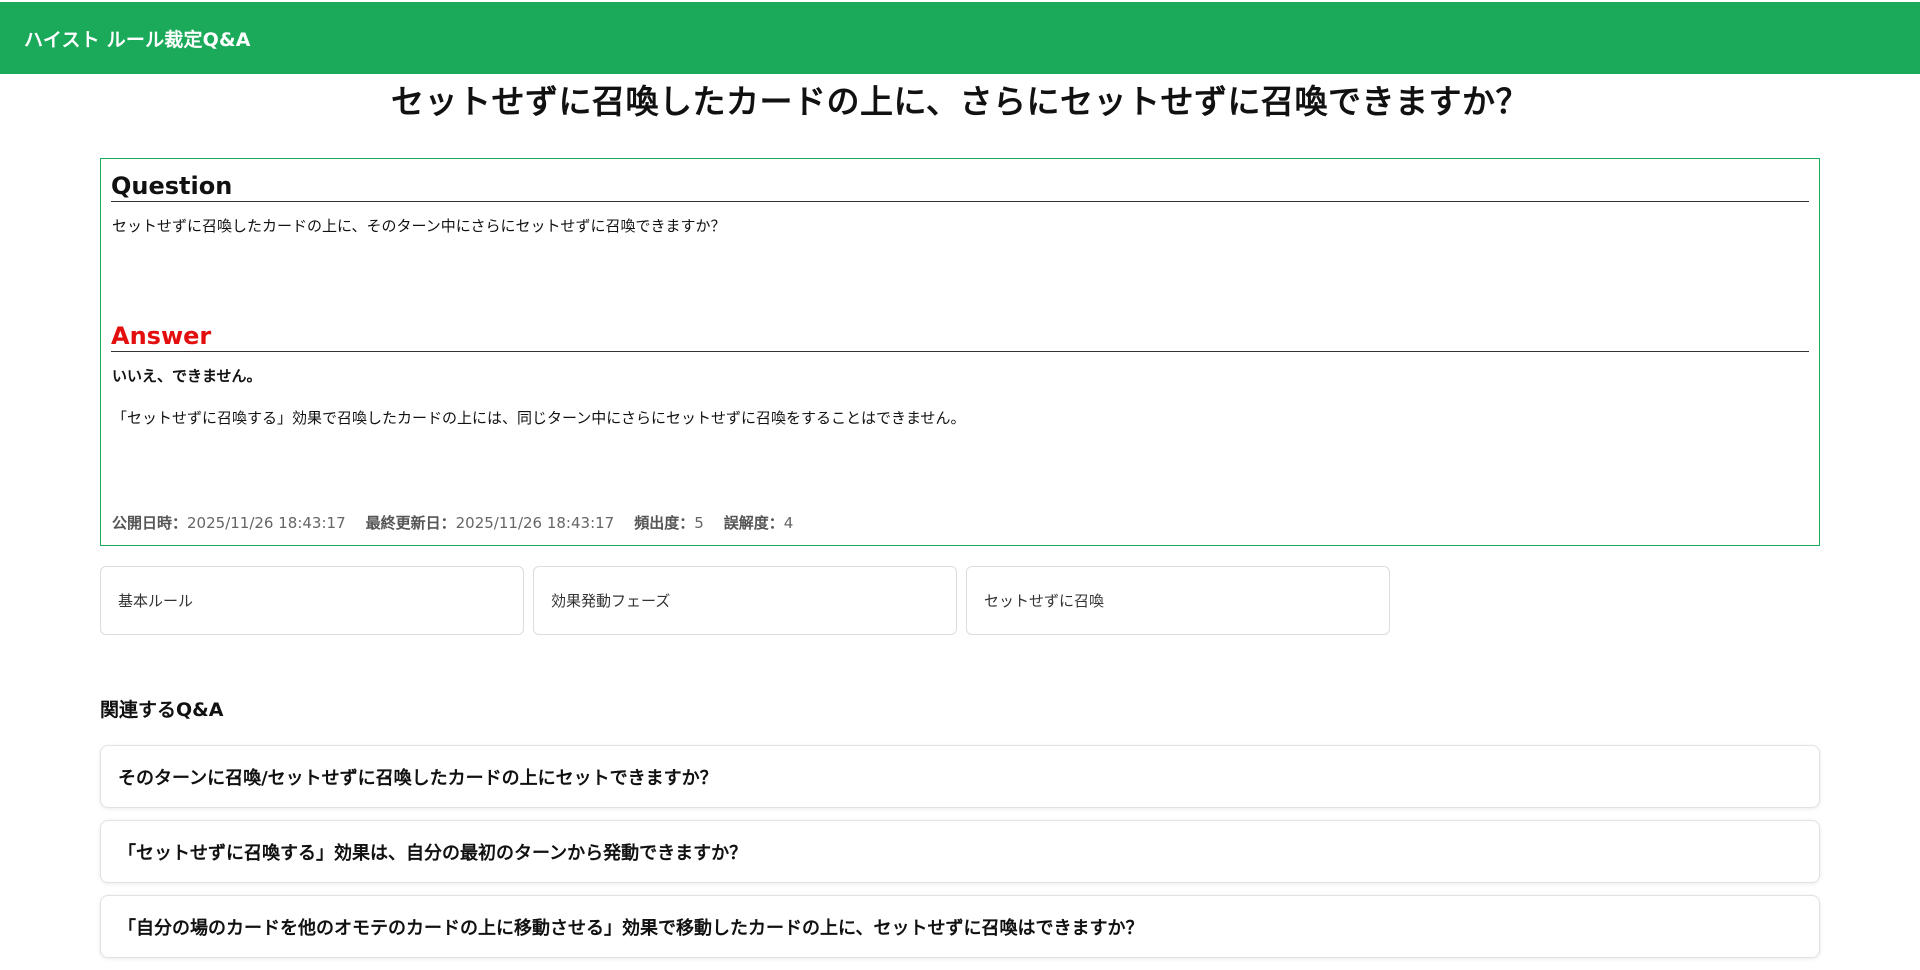  What do you see at coordinates (788, 523) in the screenshot?
I see `misunderstanding-value: 4` at bounding box center [788, 523].